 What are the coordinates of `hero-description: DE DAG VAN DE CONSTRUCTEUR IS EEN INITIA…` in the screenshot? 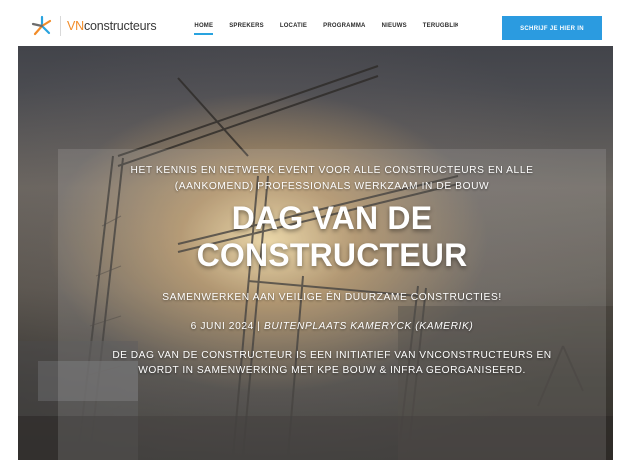 It's located at (332, 363).